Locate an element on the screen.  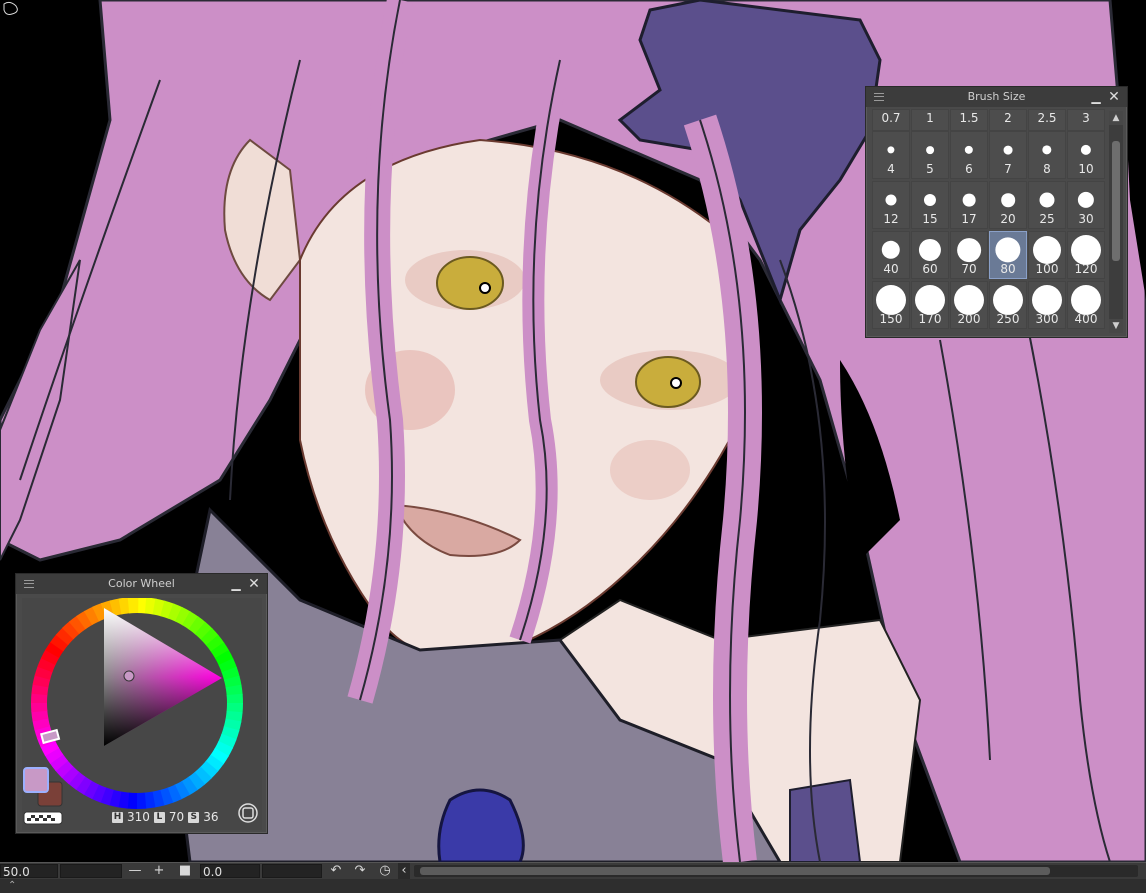
wheel-settings-icon is located at coordinates (248, 813).